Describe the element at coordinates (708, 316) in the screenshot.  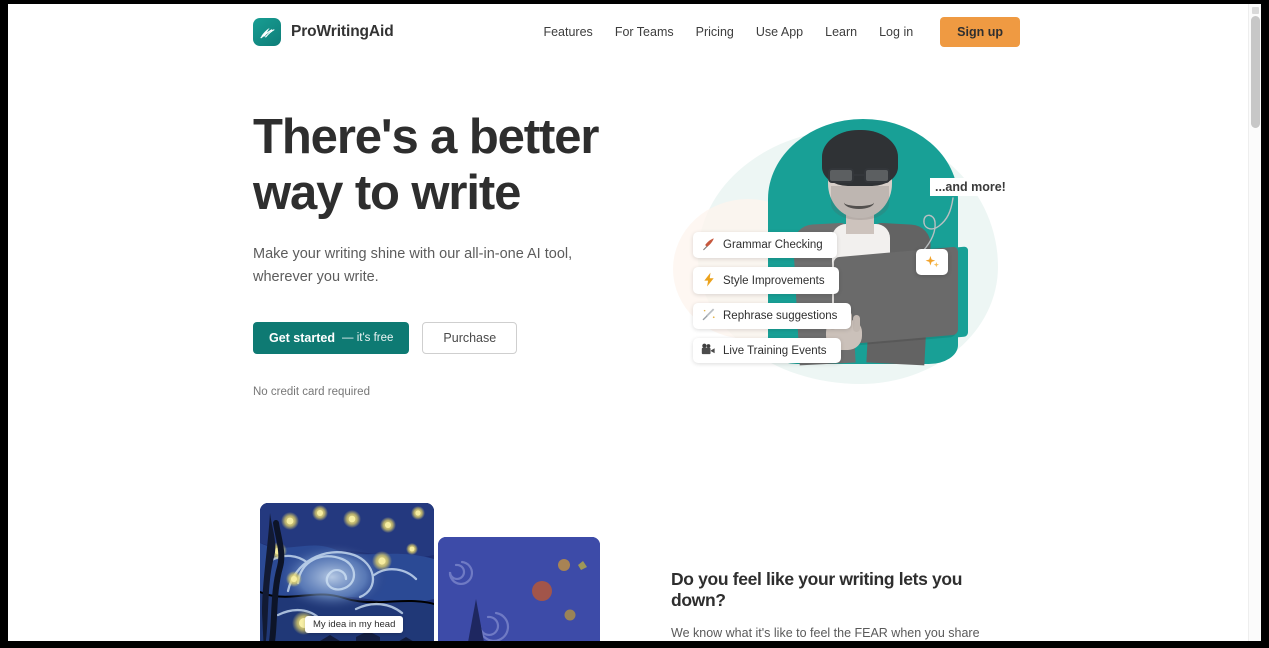
I see `magic-wand-icon` at that location.